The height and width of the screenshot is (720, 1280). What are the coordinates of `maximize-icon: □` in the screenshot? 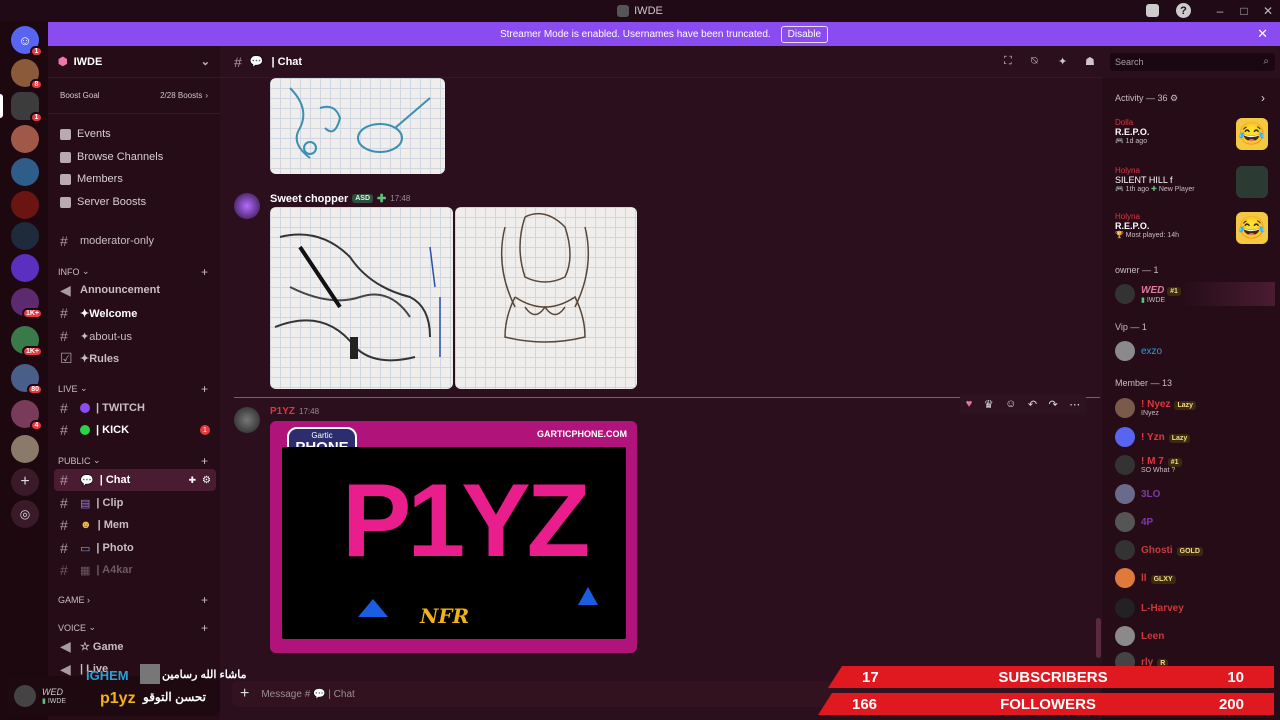 It's located at (1244, 11).